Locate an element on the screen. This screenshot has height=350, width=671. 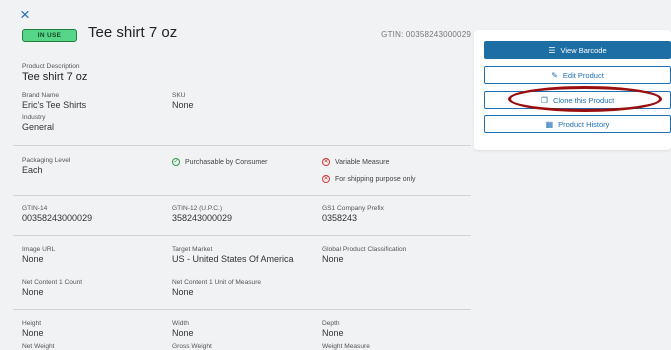
height-field: Height None is located at coordinates (33, 329).